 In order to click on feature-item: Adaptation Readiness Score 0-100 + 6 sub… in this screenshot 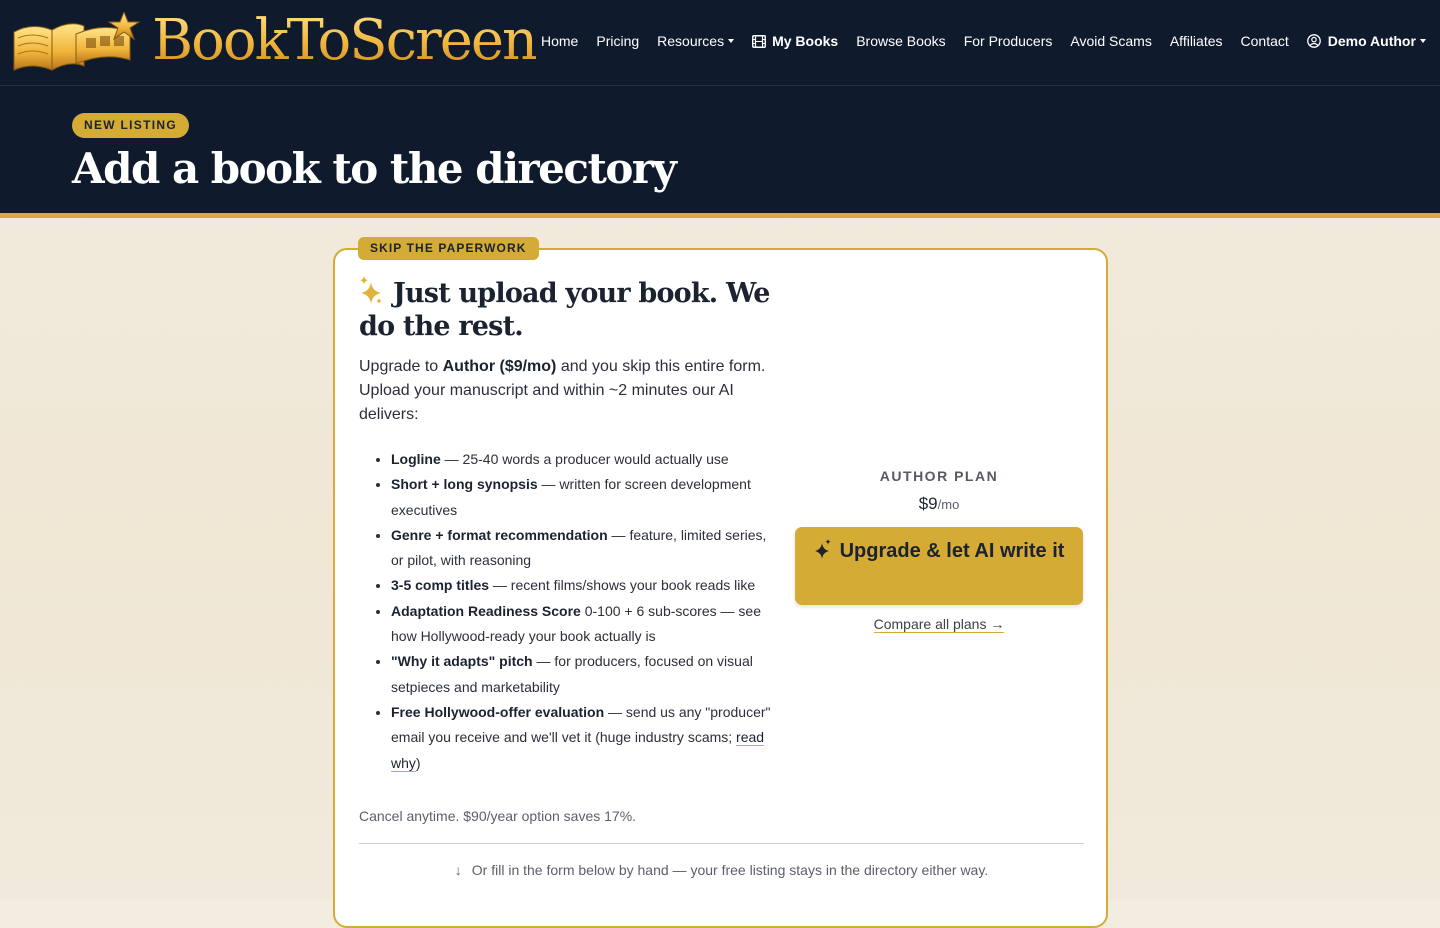, I will do `click(582, 624)`.